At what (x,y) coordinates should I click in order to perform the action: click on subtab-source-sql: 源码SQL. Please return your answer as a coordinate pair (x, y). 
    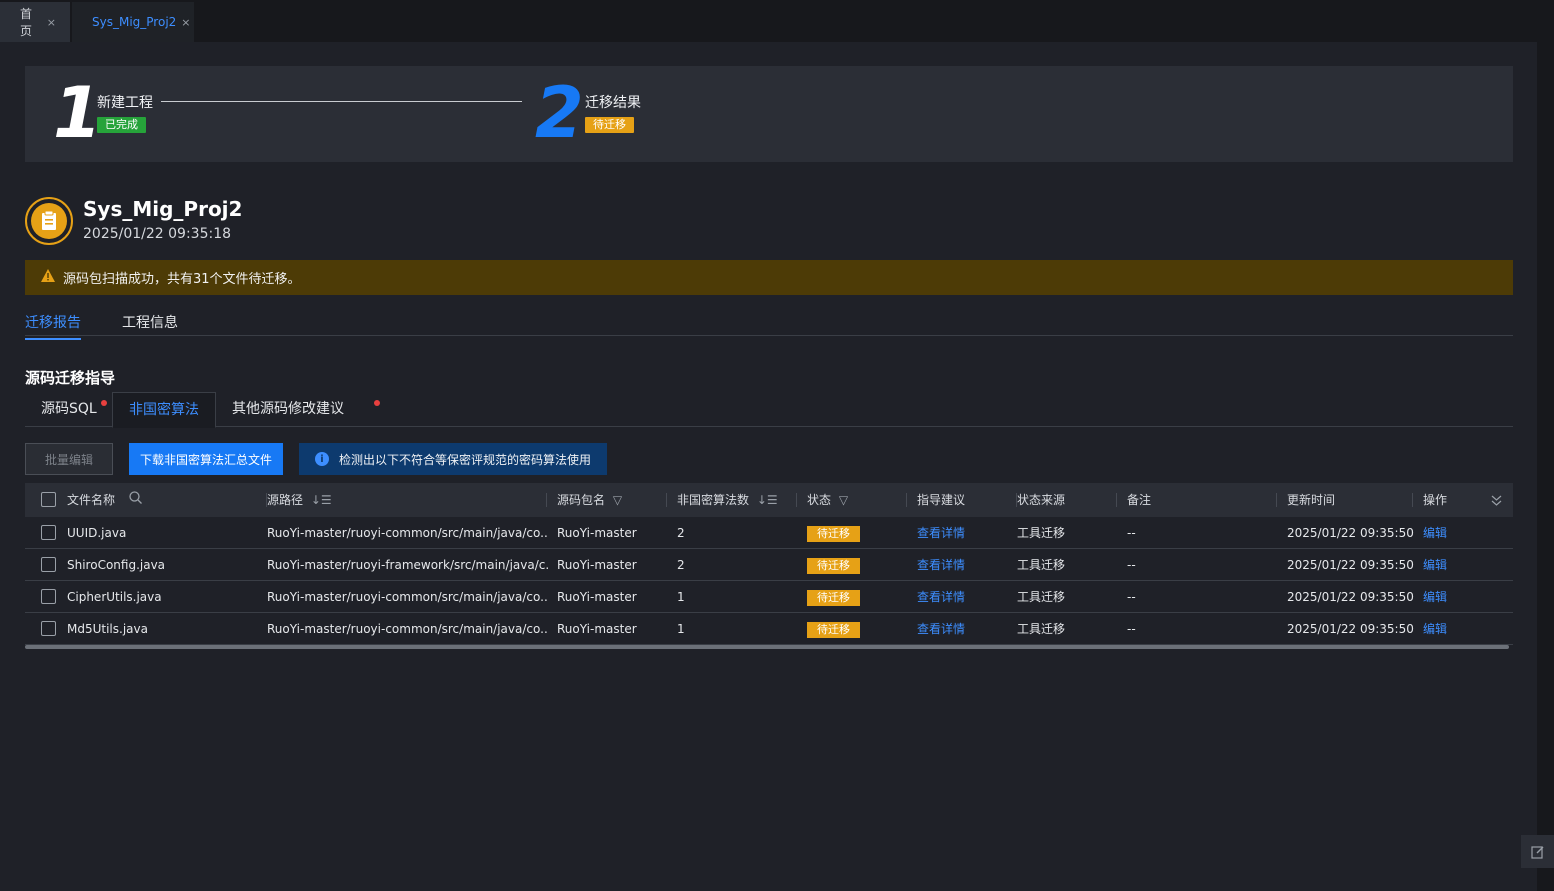
    Looking at the image, I should click on (69, 409).